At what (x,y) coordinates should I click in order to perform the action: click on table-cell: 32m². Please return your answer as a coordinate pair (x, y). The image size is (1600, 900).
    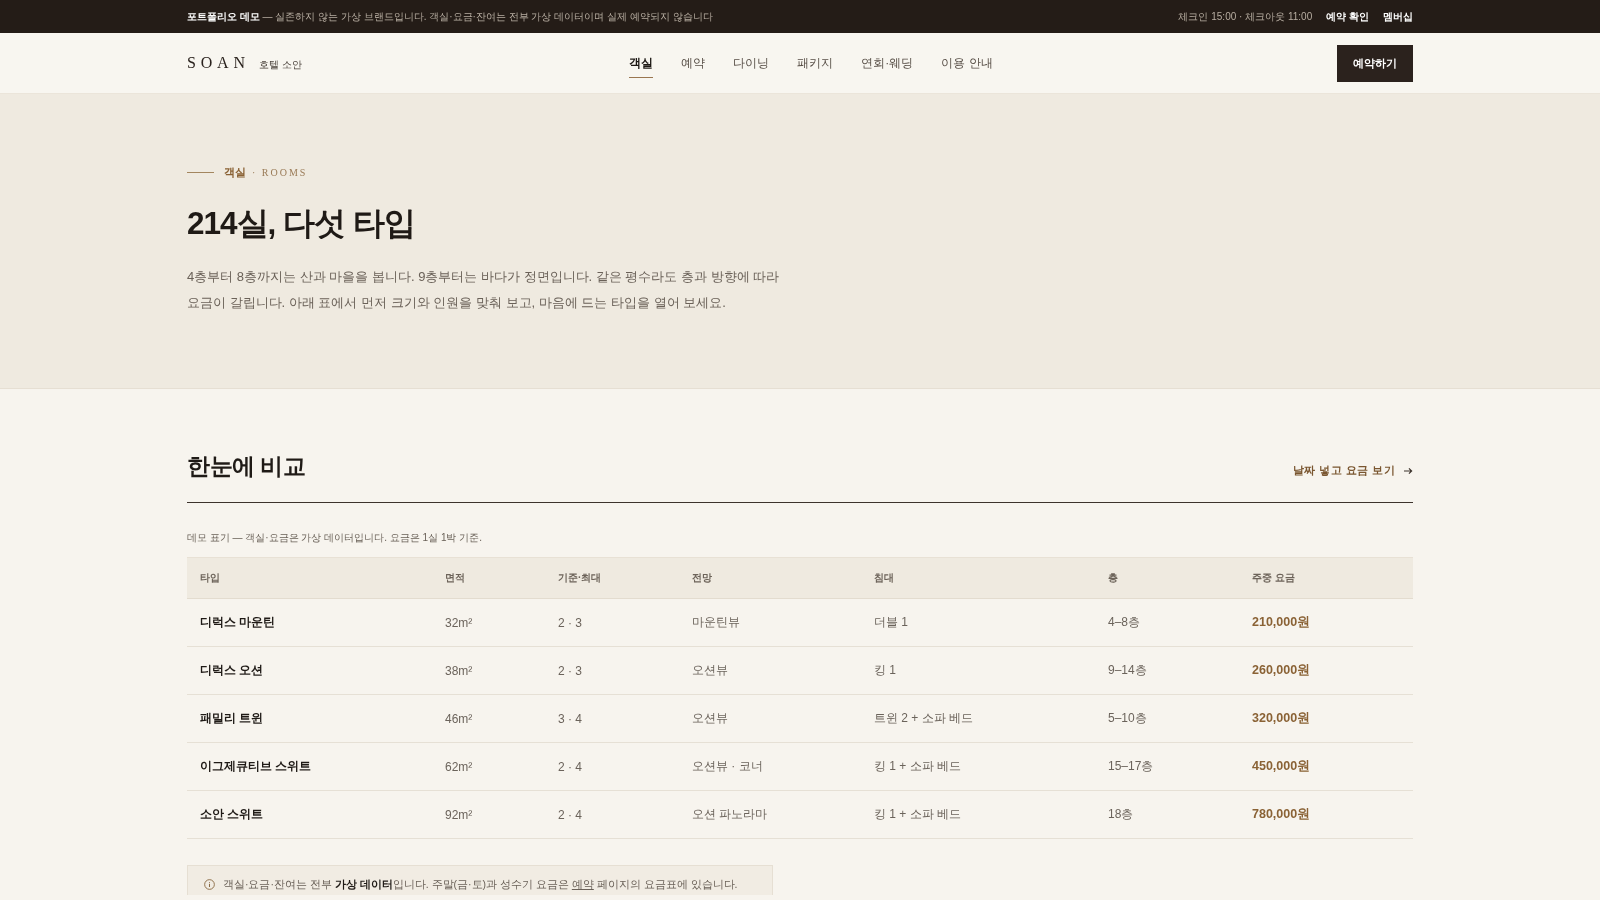
    Looking at the image, I should click on (488, 622).